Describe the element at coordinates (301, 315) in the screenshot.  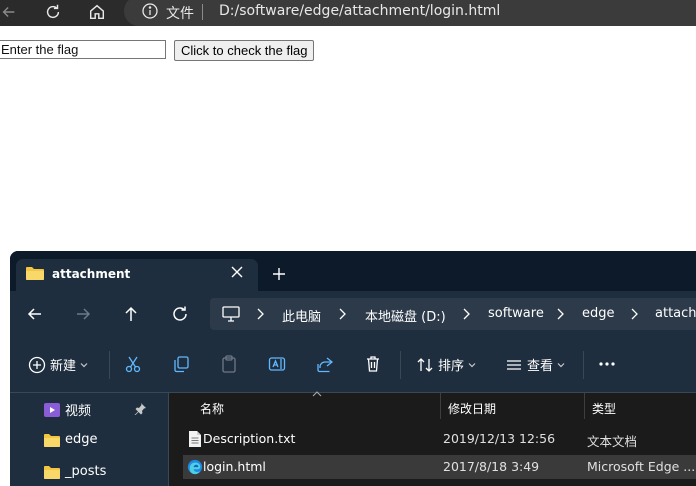
I see `breadcrumb-item-this-pc: 此电脑` at that location.